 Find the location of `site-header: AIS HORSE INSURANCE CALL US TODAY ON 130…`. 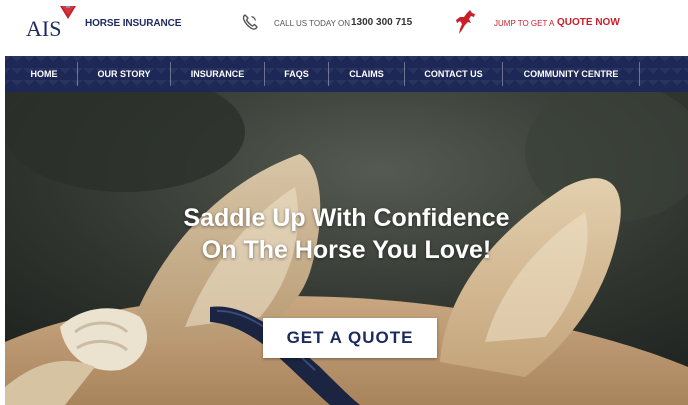

site-header: AIS HORSE INSURANCE CALL US TODAY ON 130… is located at coordinates (344, 25).